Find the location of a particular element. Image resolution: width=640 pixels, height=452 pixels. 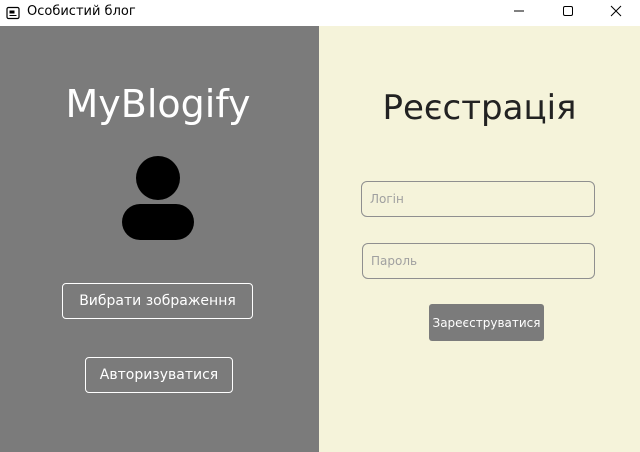

user-avatar-icon is located at coordinates (158, 197).